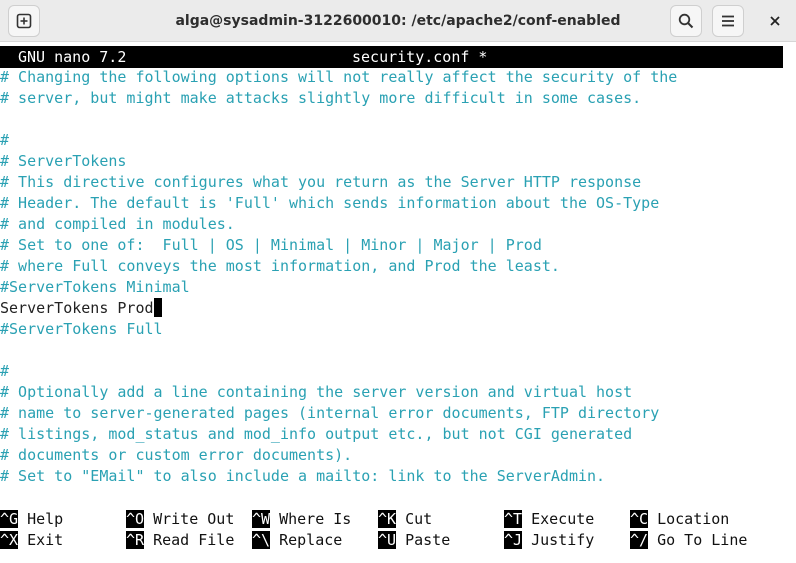  What do you see at coordinates (513, 519) in the screenshot?
I see `shortcut-key: ^T` at bounding box center [513, 519].